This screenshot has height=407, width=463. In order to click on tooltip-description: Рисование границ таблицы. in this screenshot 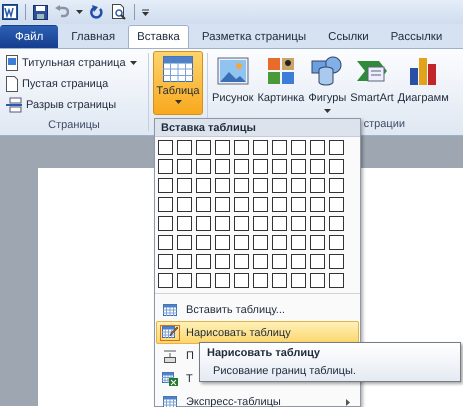, I will do `click(284, 371)`.